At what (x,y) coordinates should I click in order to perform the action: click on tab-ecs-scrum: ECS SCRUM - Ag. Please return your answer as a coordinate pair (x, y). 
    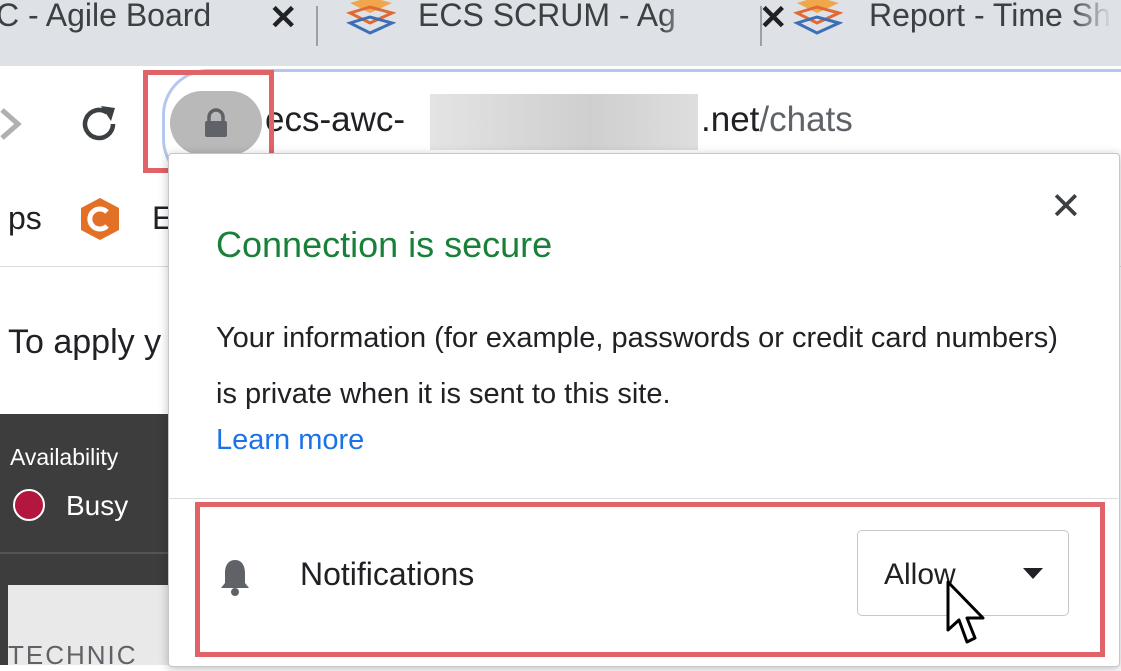
    Looking at the image, I should click on (526, 33).